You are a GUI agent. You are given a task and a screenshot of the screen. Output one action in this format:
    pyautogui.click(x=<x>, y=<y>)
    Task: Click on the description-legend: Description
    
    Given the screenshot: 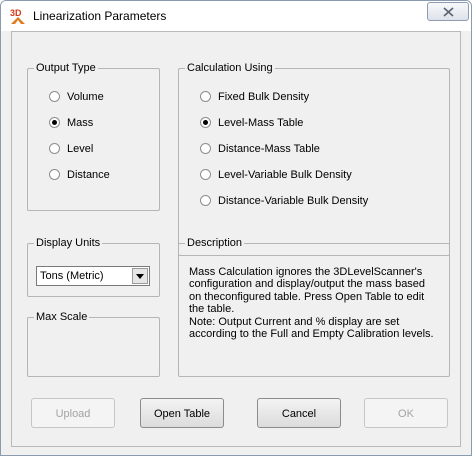 What is the action you would take?
    pyautogui.click(x=215, y=243)
    